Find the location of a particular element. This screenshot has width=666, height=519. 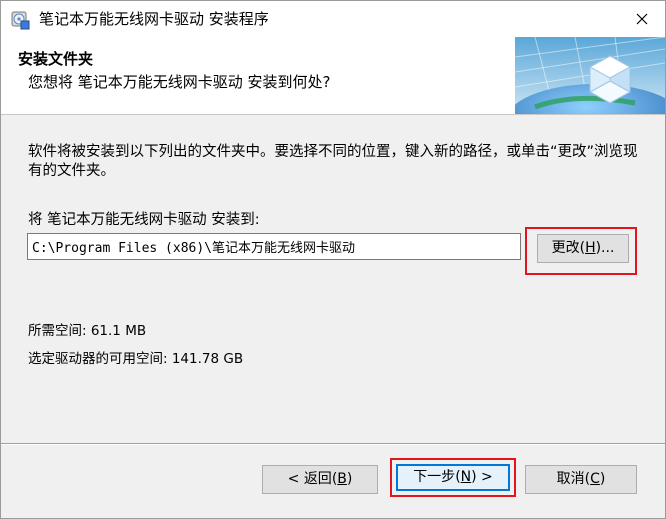

next-button-label: 下一步 is located at coordinates (434, 477).